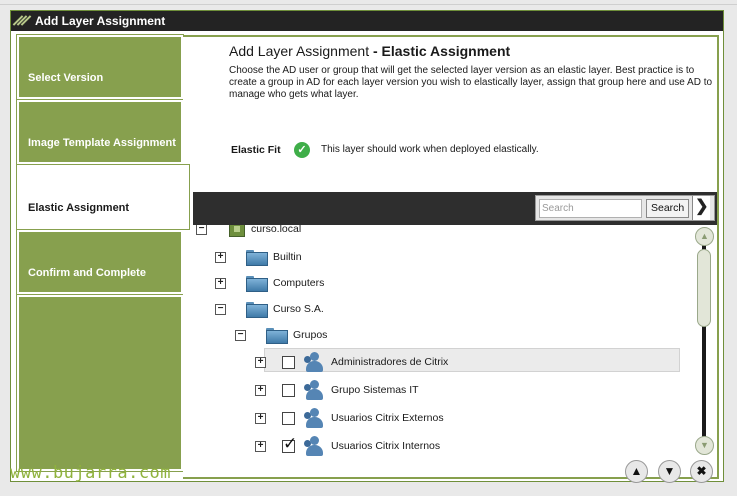 The width and height of the screenshot is (737, 496). I want to click on tree-toolbar: Search ❯, so click(455, 208).